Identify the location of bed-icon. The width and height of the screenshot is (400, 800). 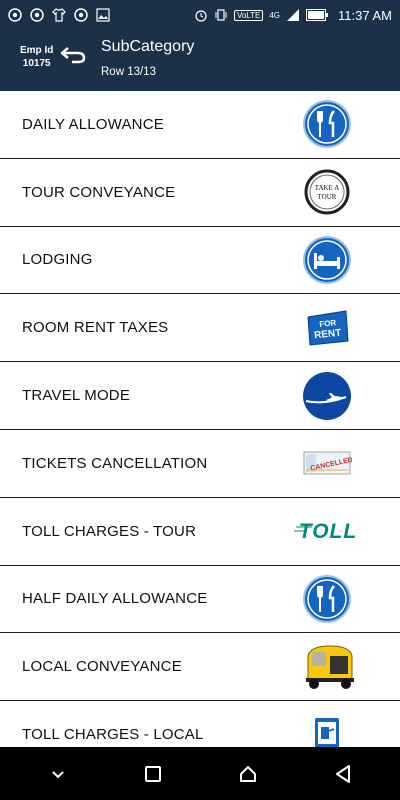
(327, 260).